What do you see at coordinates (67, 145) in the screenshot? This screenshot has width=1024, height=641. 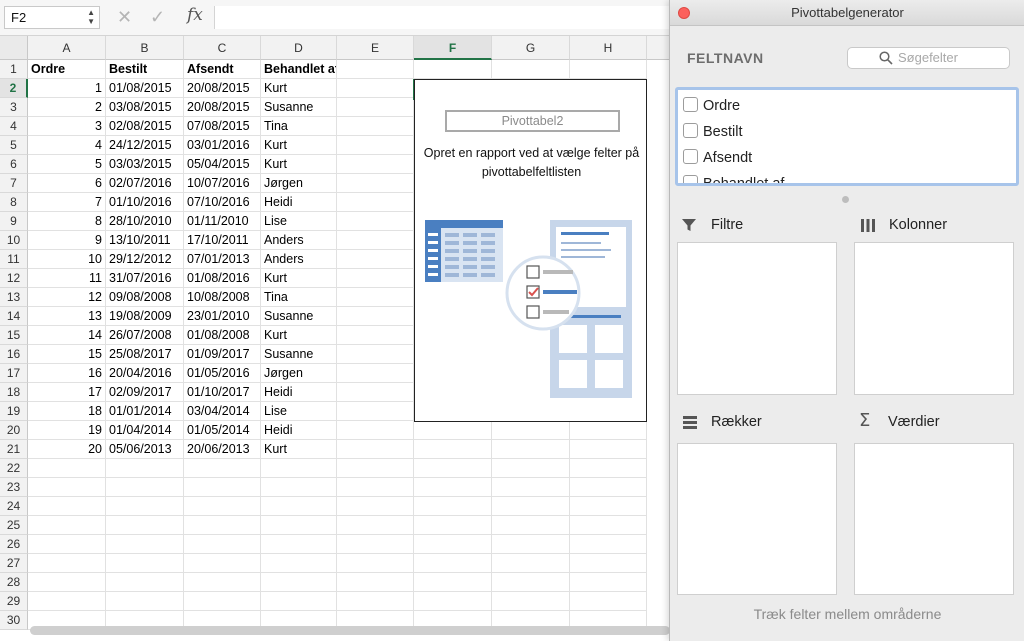 I see `data-cell: 4` at bounding box center [67, 145].